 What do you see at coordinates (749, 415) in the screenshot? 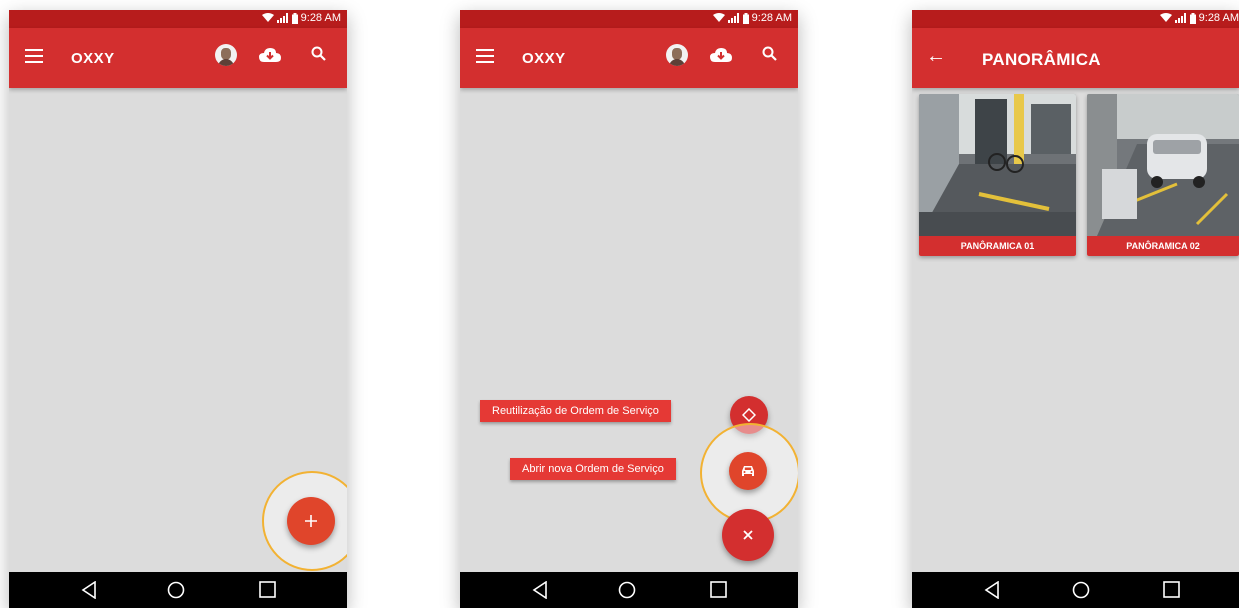
I see `diamond-icon` at bounding box center [749, 415].